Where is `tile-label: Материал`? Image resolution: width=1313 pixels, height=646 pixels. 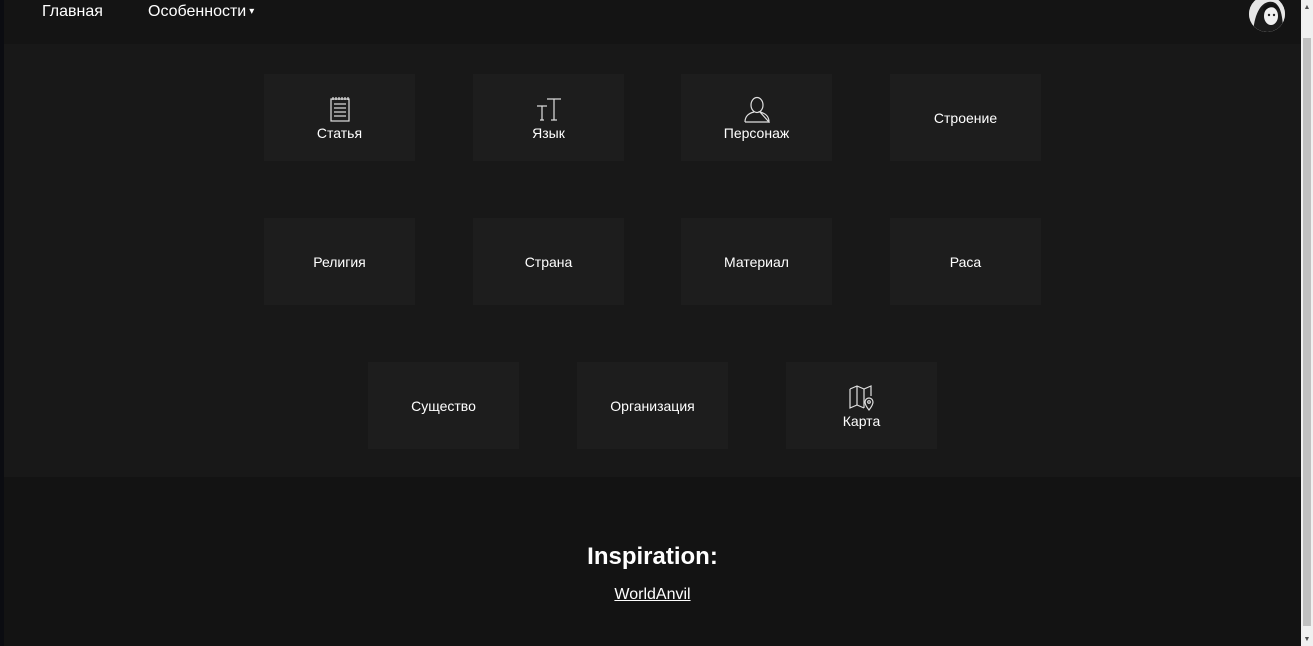
tile-label: Материал is located at coordinates (756, 261).